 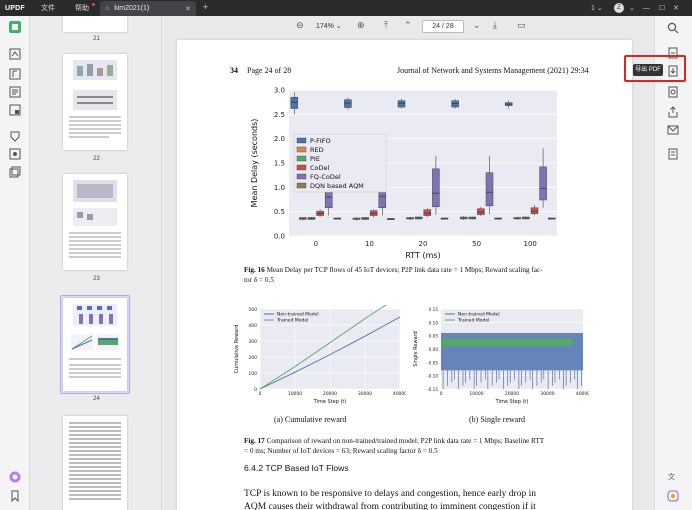 What do you see at coordinates (386, 25) in the screenshot?
I see `first-page-icon: ⤒` at bounding box center [386, 25].